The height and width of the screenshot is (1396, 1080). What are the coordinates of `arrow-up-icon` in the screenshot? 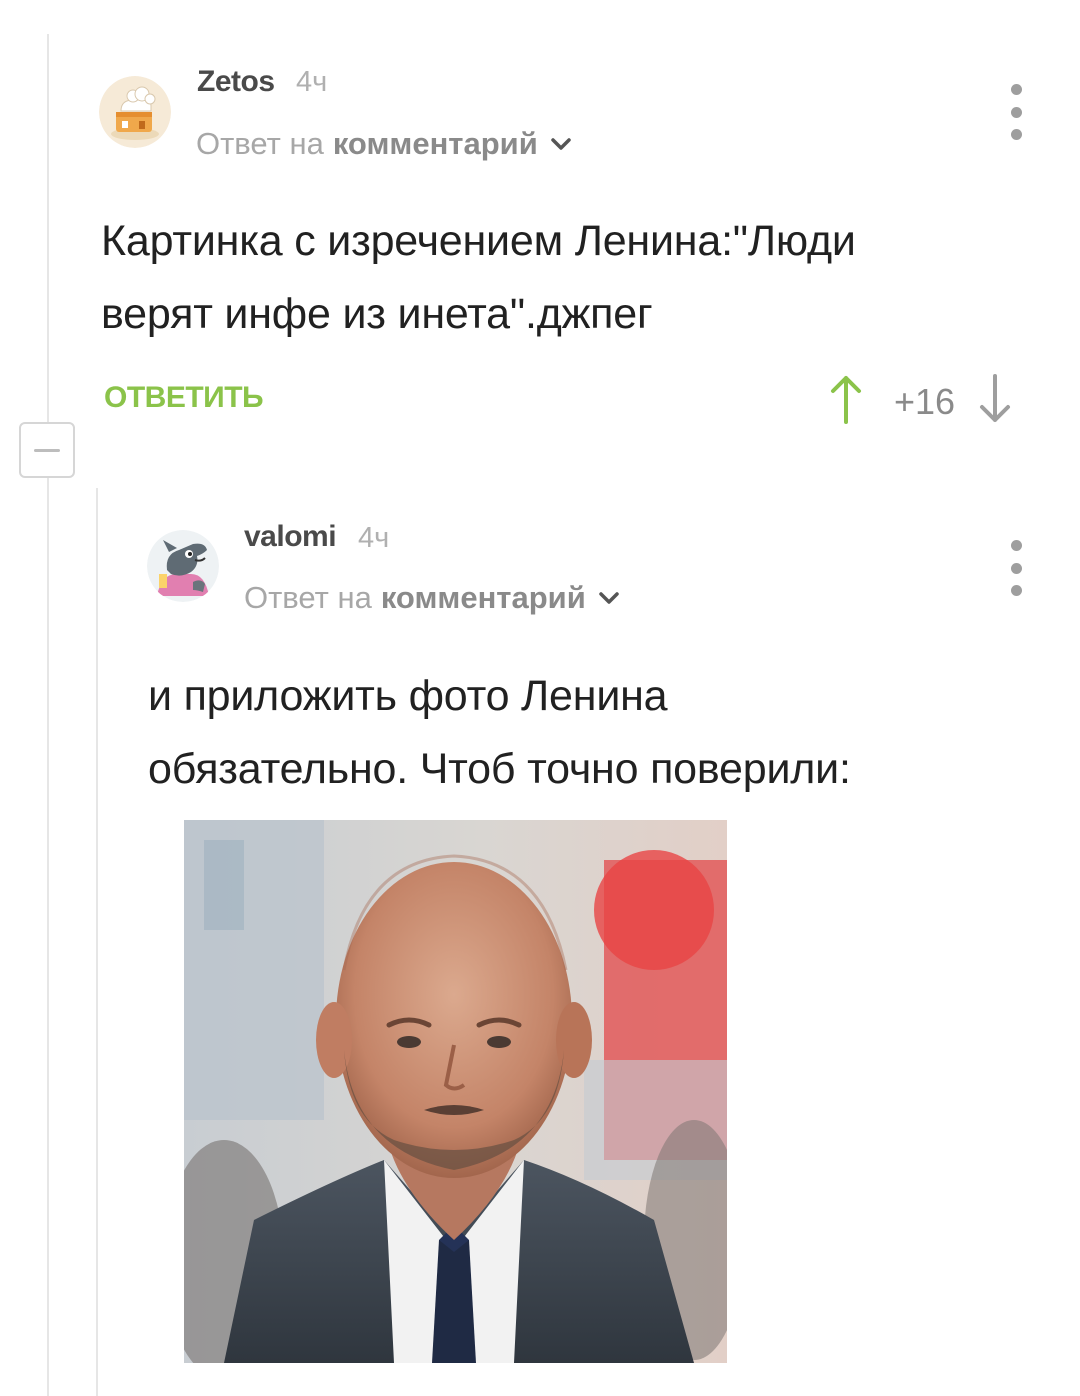 It's located at (846, 401).